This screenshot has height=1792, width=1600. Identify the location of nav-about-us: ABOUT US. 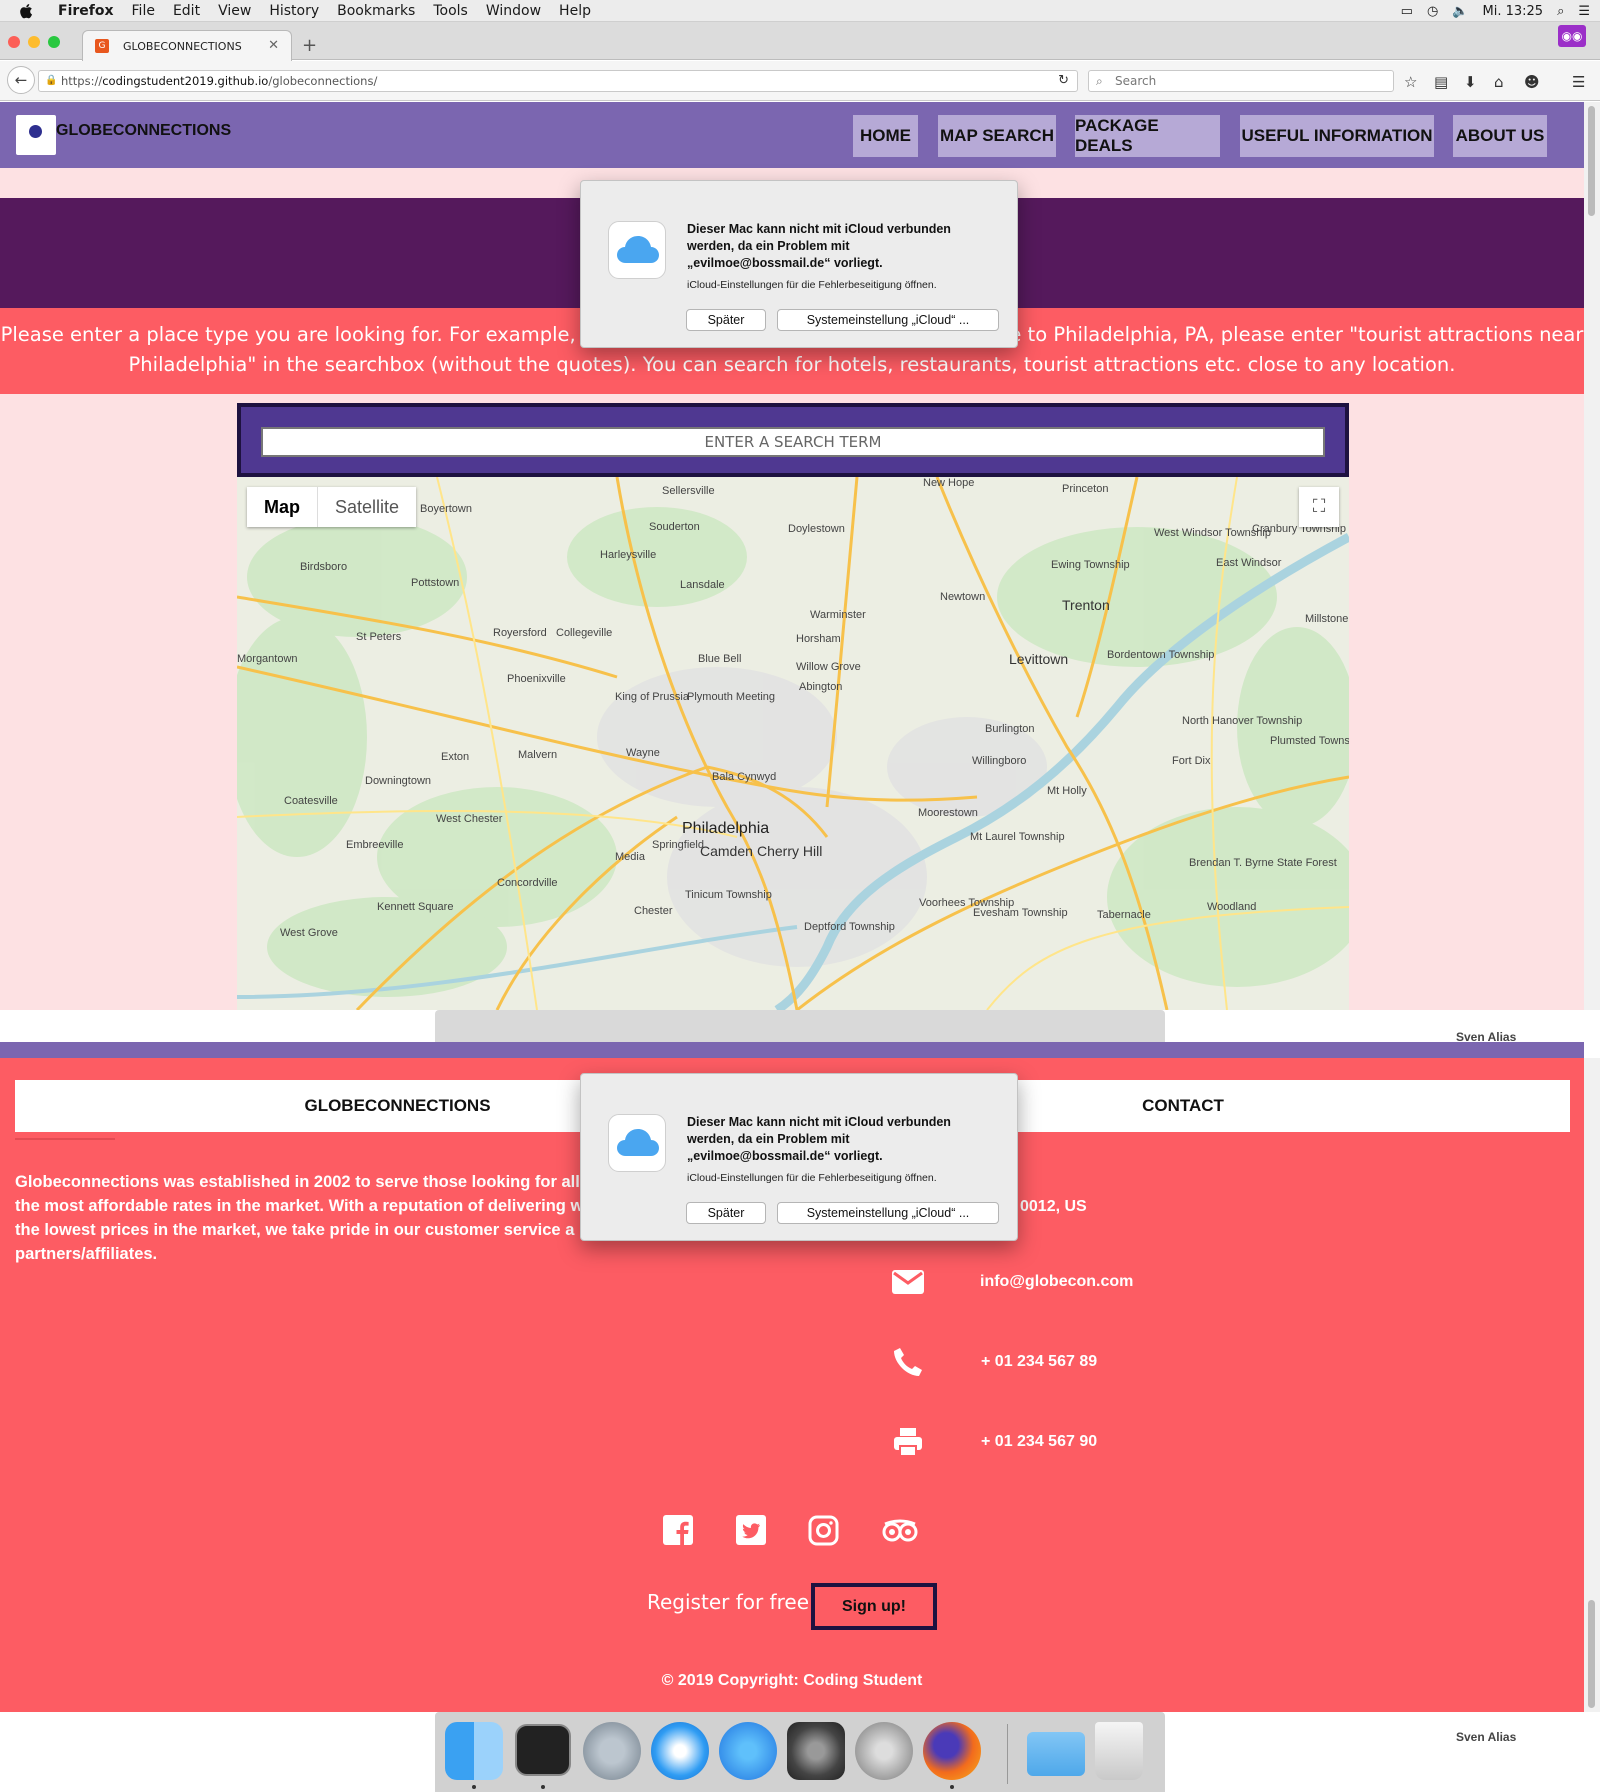
(1500, 136).